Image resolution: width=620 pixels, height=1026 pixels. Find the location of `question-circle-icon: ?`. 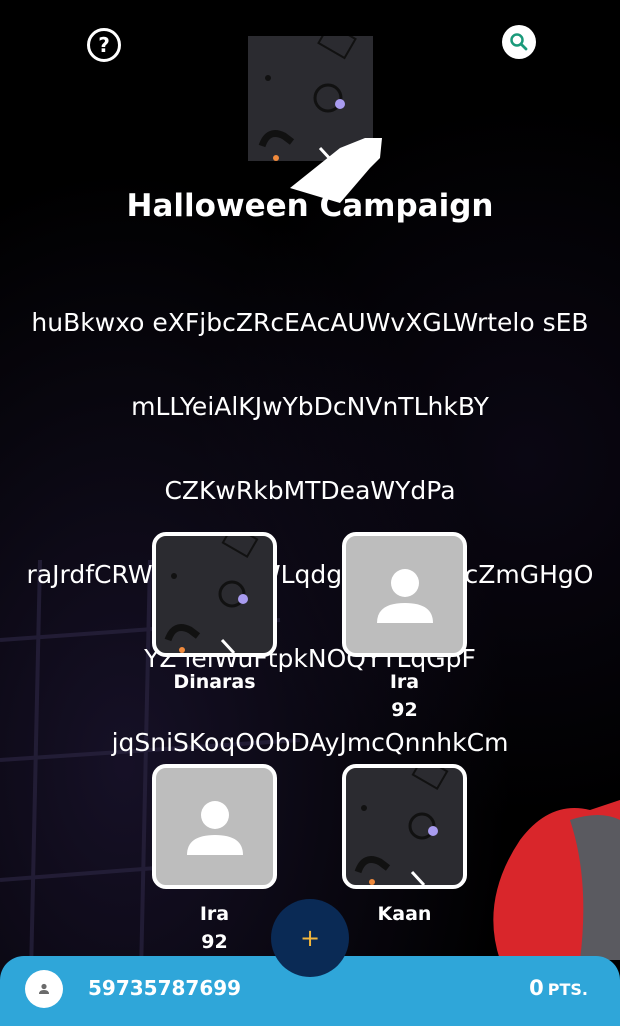

question-circle-icon: ? is located at coordinates (104, 45).